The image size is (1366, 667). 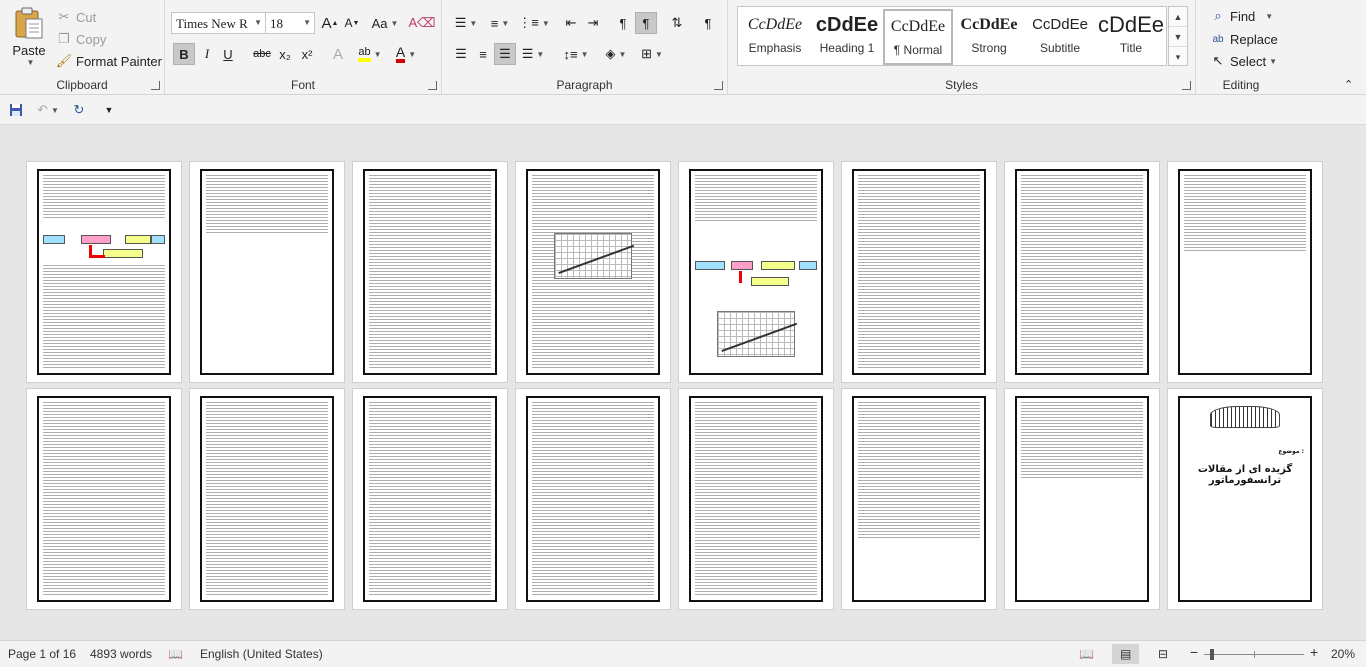 What do you see at coordinates (652, 54) in the screenshot?
I see `borders-button: ⊞ ▼` at bounding box center [652, 54].